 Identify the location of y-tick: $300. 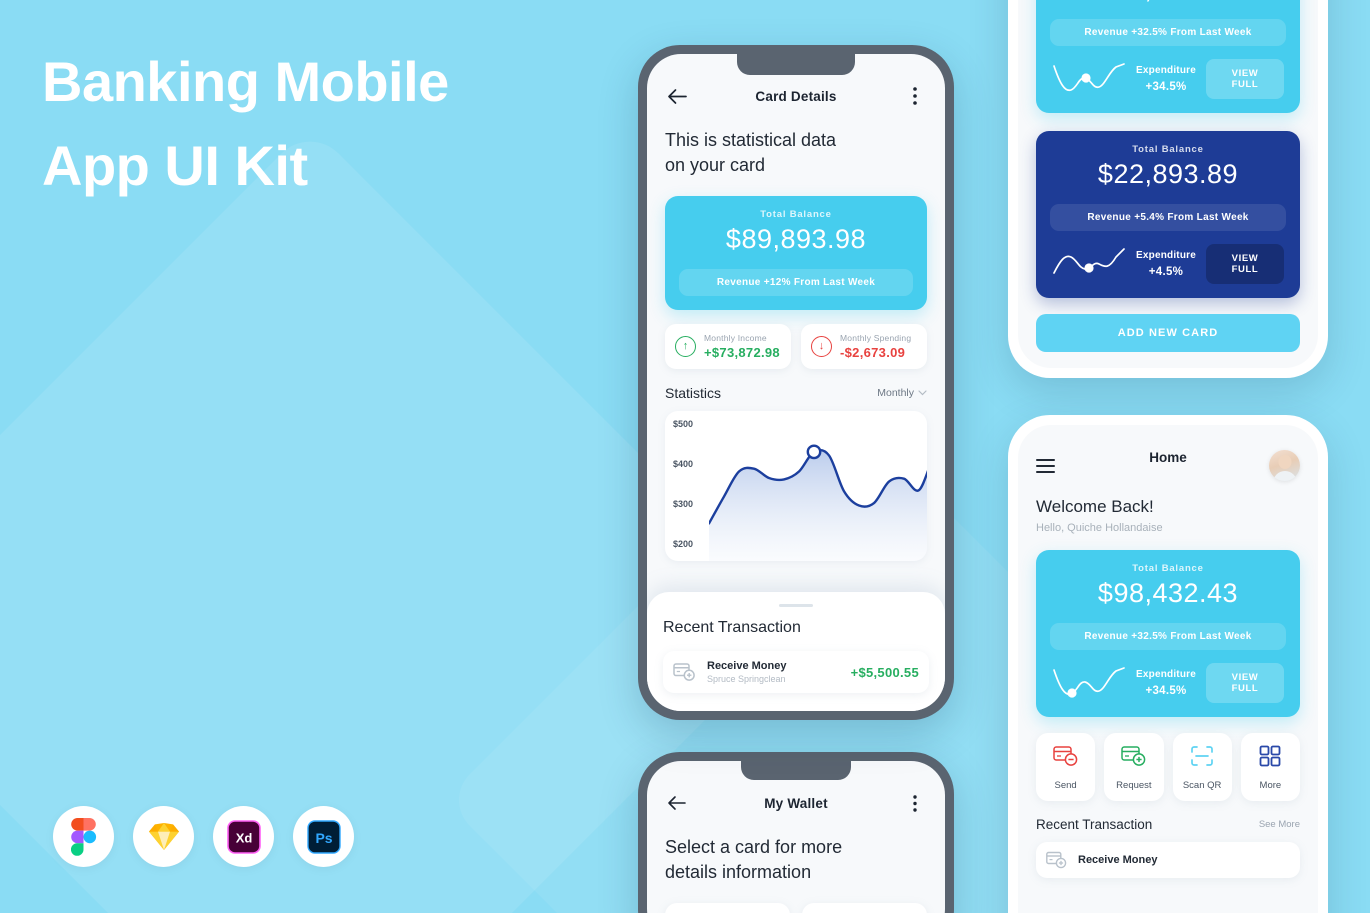
(683, 504).